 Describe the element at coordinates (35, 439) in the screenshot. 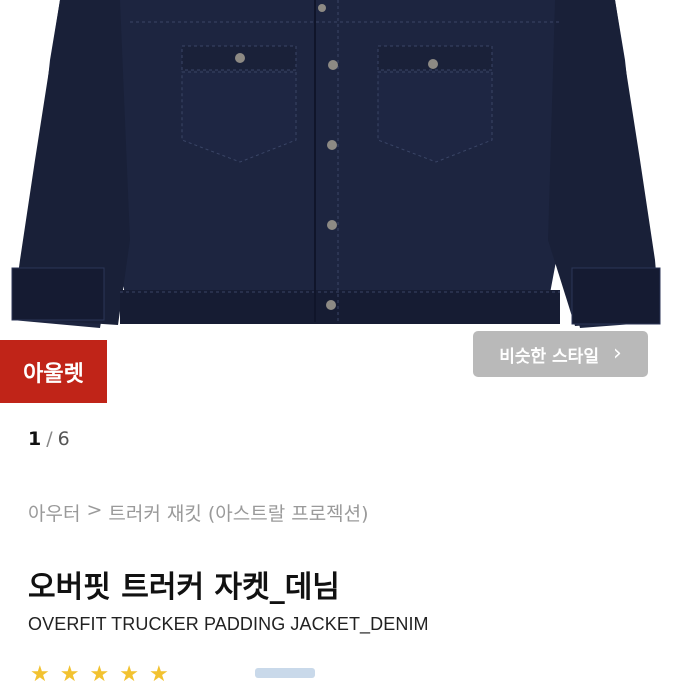

I see `pager-current: 1` at that location.